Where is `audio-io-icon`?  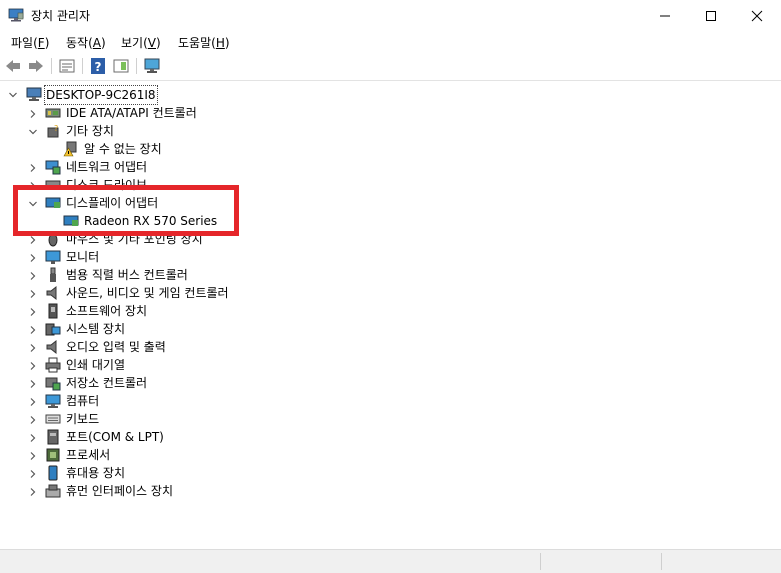
audio-io-icon is located at coordinates (51, 347).